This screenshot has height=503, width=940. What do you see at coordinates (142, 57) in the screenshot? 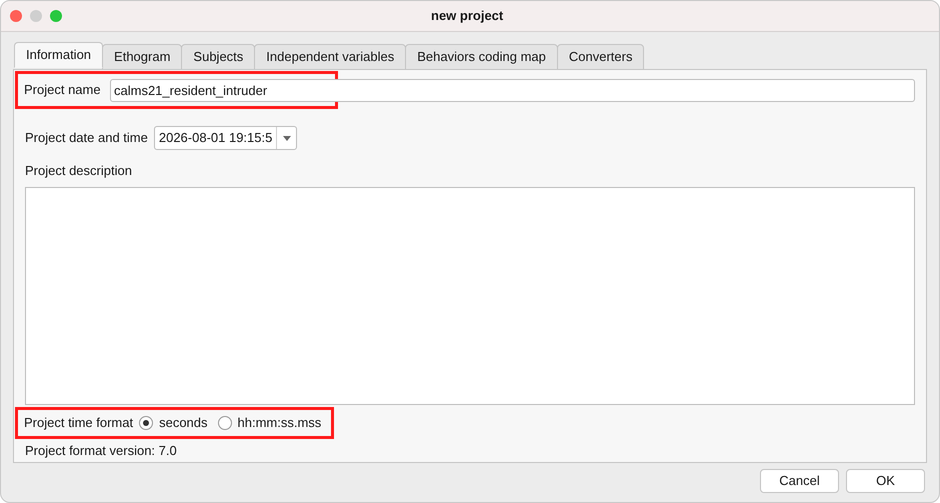
I see `tab: Ethogram` at bounding box center [142, 57].